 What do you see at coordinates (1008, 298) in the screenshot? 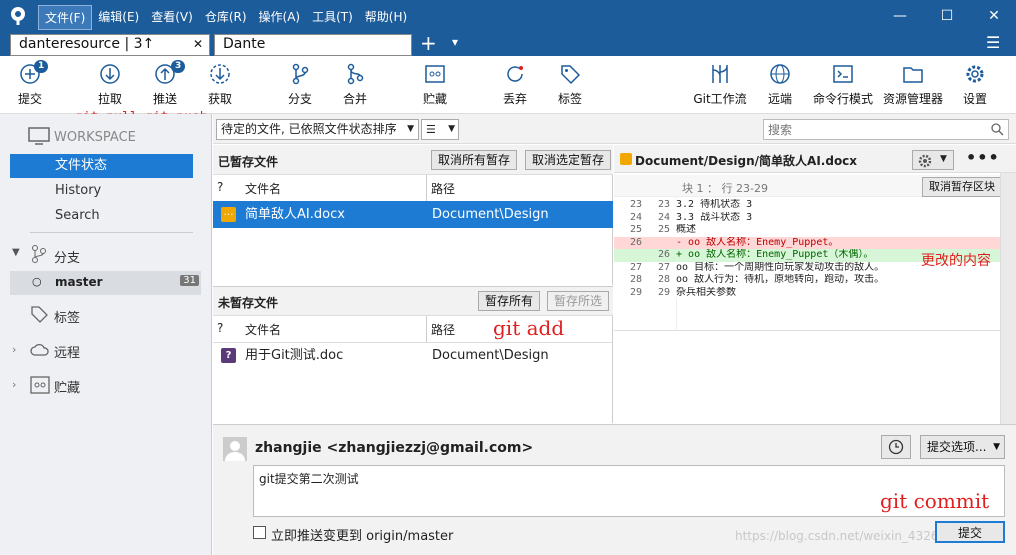
I see `diff-scrollbar` at bounding box center [1008, 298].